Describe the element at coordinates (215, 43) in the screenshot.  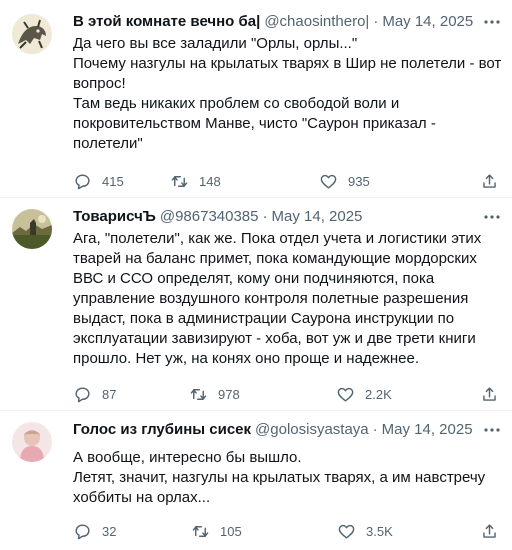
I see `tweet-text-line: Да чего вы все заладили "Орлы, орлы..."` at that location.